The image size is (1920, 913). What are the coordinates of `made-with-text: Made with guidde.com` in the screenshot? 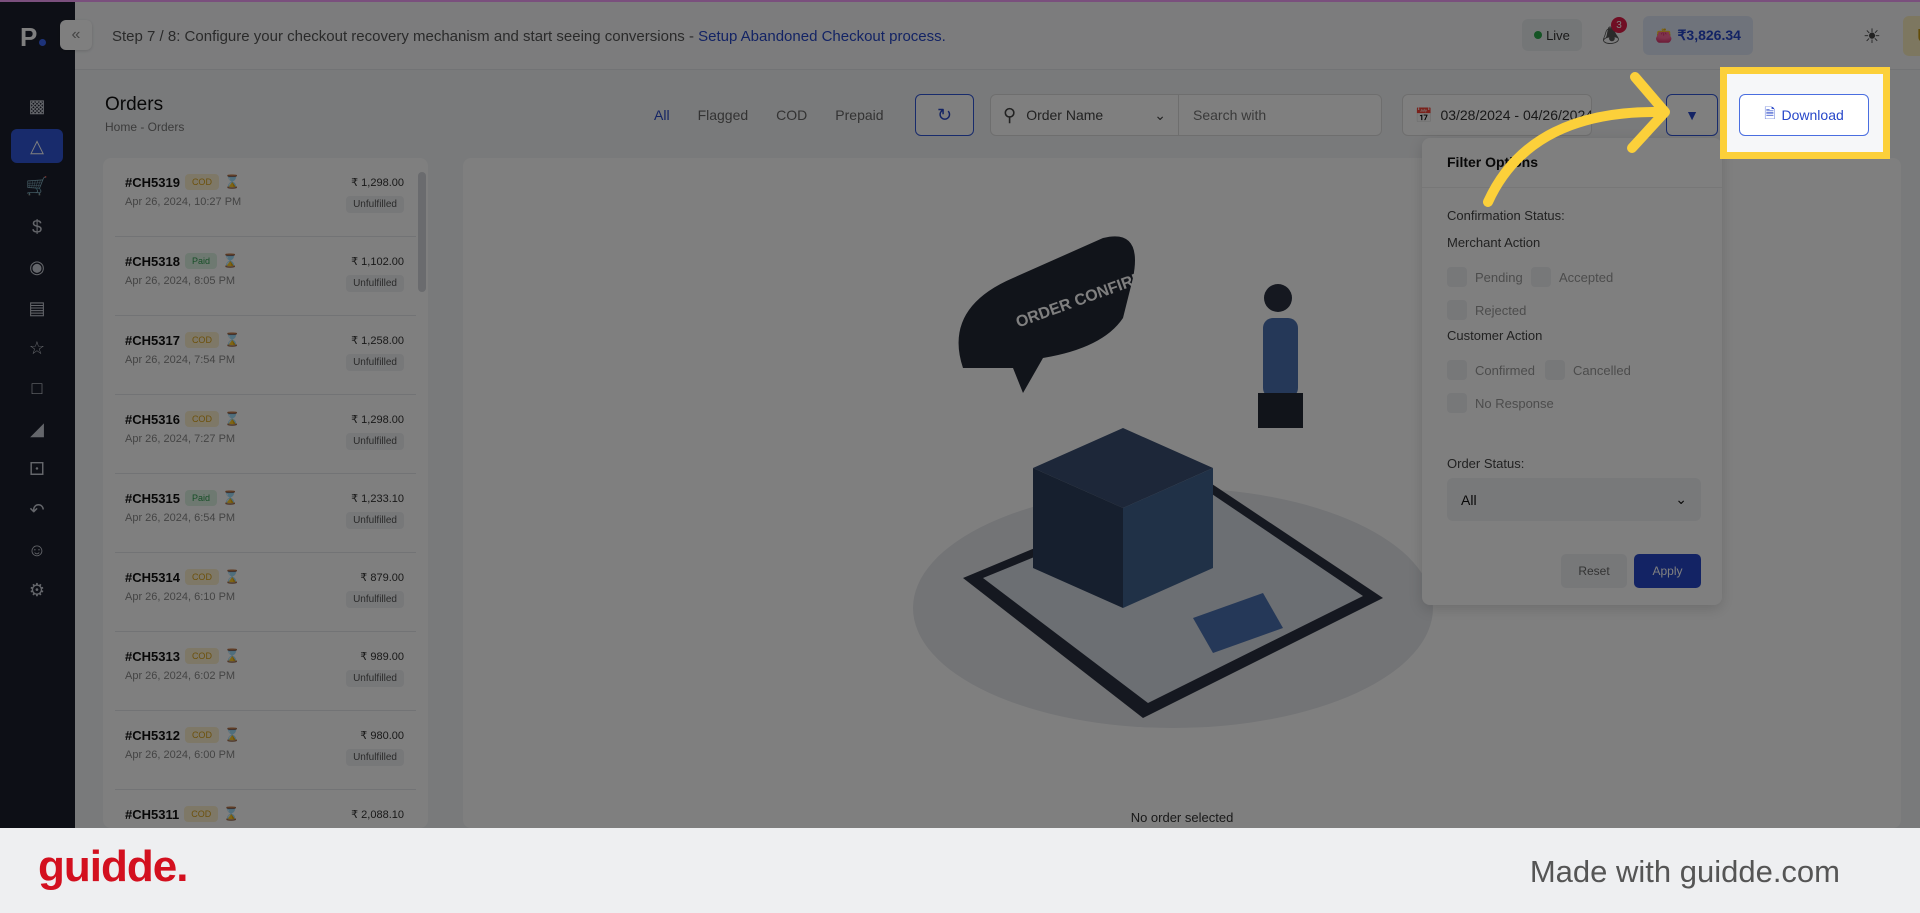 It's located at (1684, 871).